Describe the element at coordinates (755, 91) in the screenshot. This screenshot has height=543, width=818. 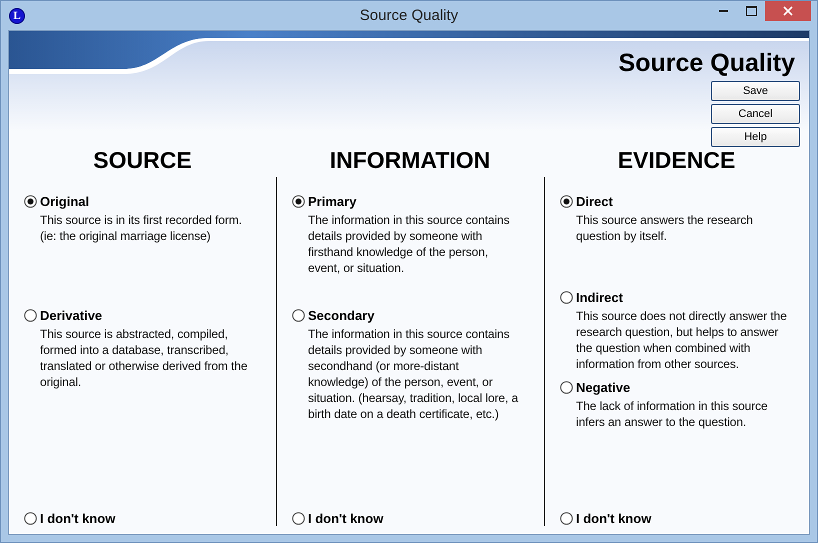
I see `dialog-button: Save` at that location.